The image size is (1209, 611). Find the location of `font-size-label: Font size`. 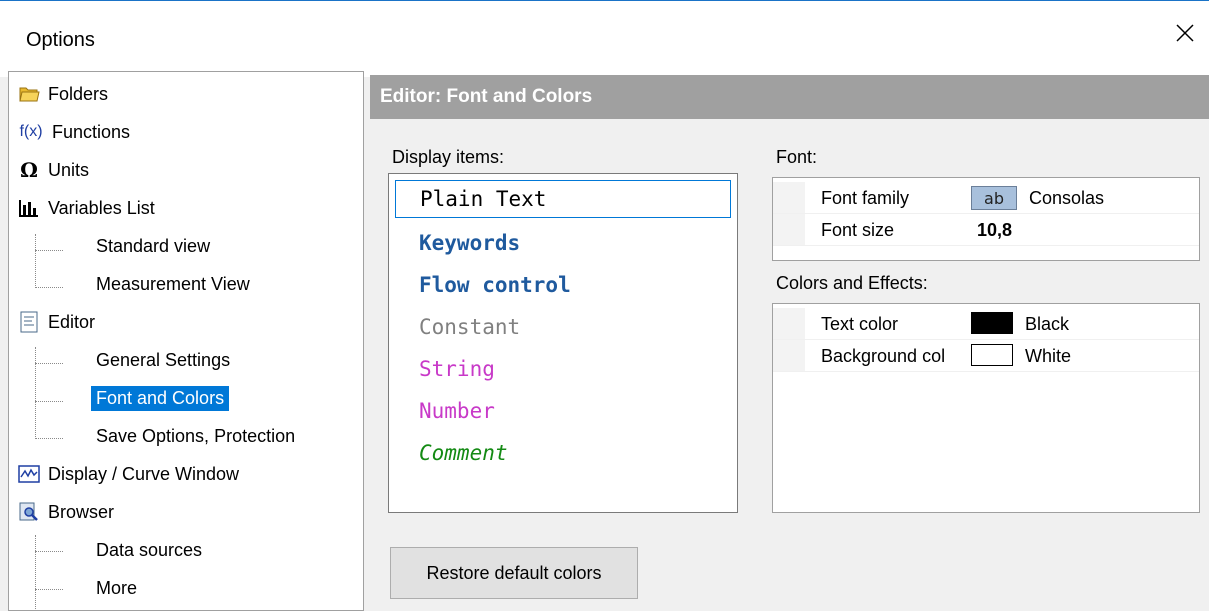

font-size-label: Font size is located at coordinates (858, 230).